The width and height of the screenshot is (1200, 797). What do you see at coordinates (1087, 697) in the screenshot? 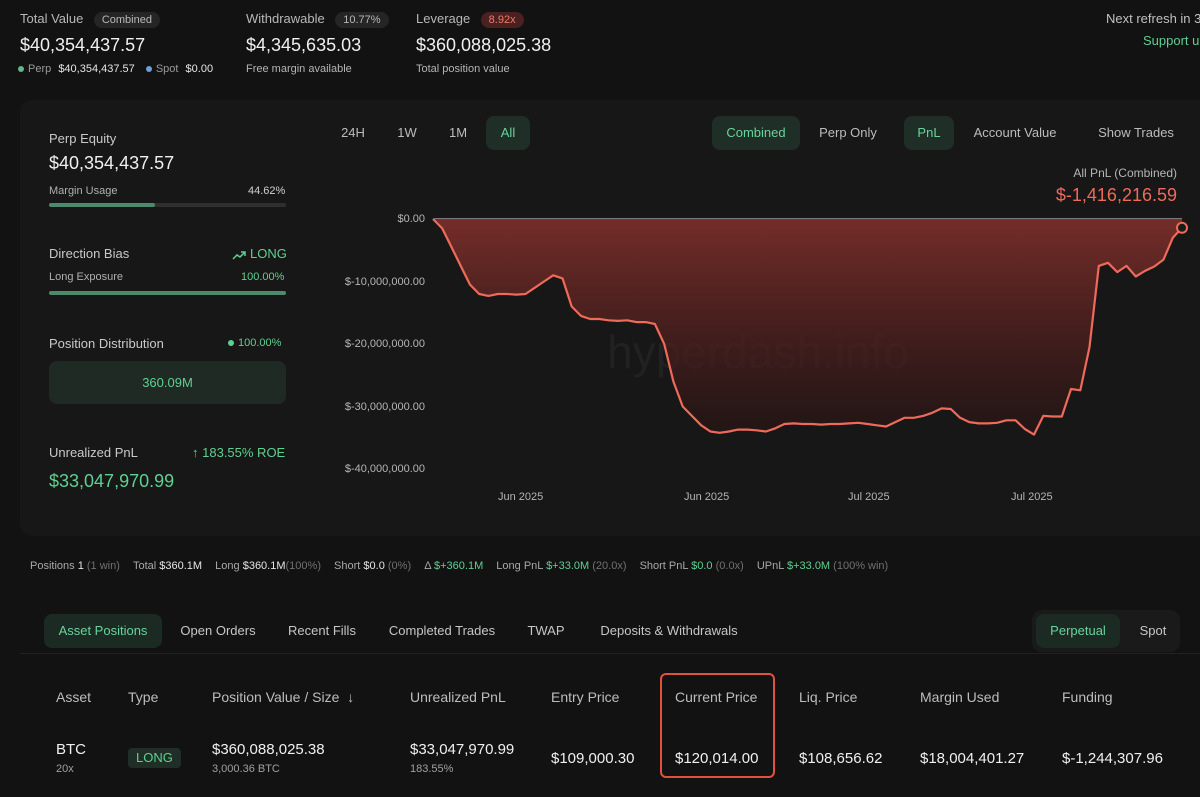
I see `col-funding: Funding` at bounding box center [1087, 697].